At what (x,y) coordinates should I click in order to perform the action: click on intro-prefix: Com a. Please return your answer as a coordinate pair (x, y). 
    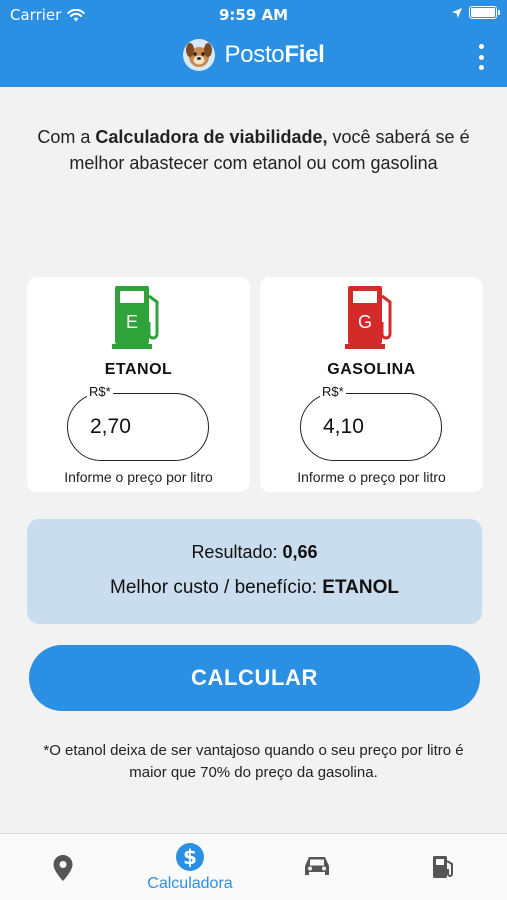
    Looking at the image, I should click on (66, 137).